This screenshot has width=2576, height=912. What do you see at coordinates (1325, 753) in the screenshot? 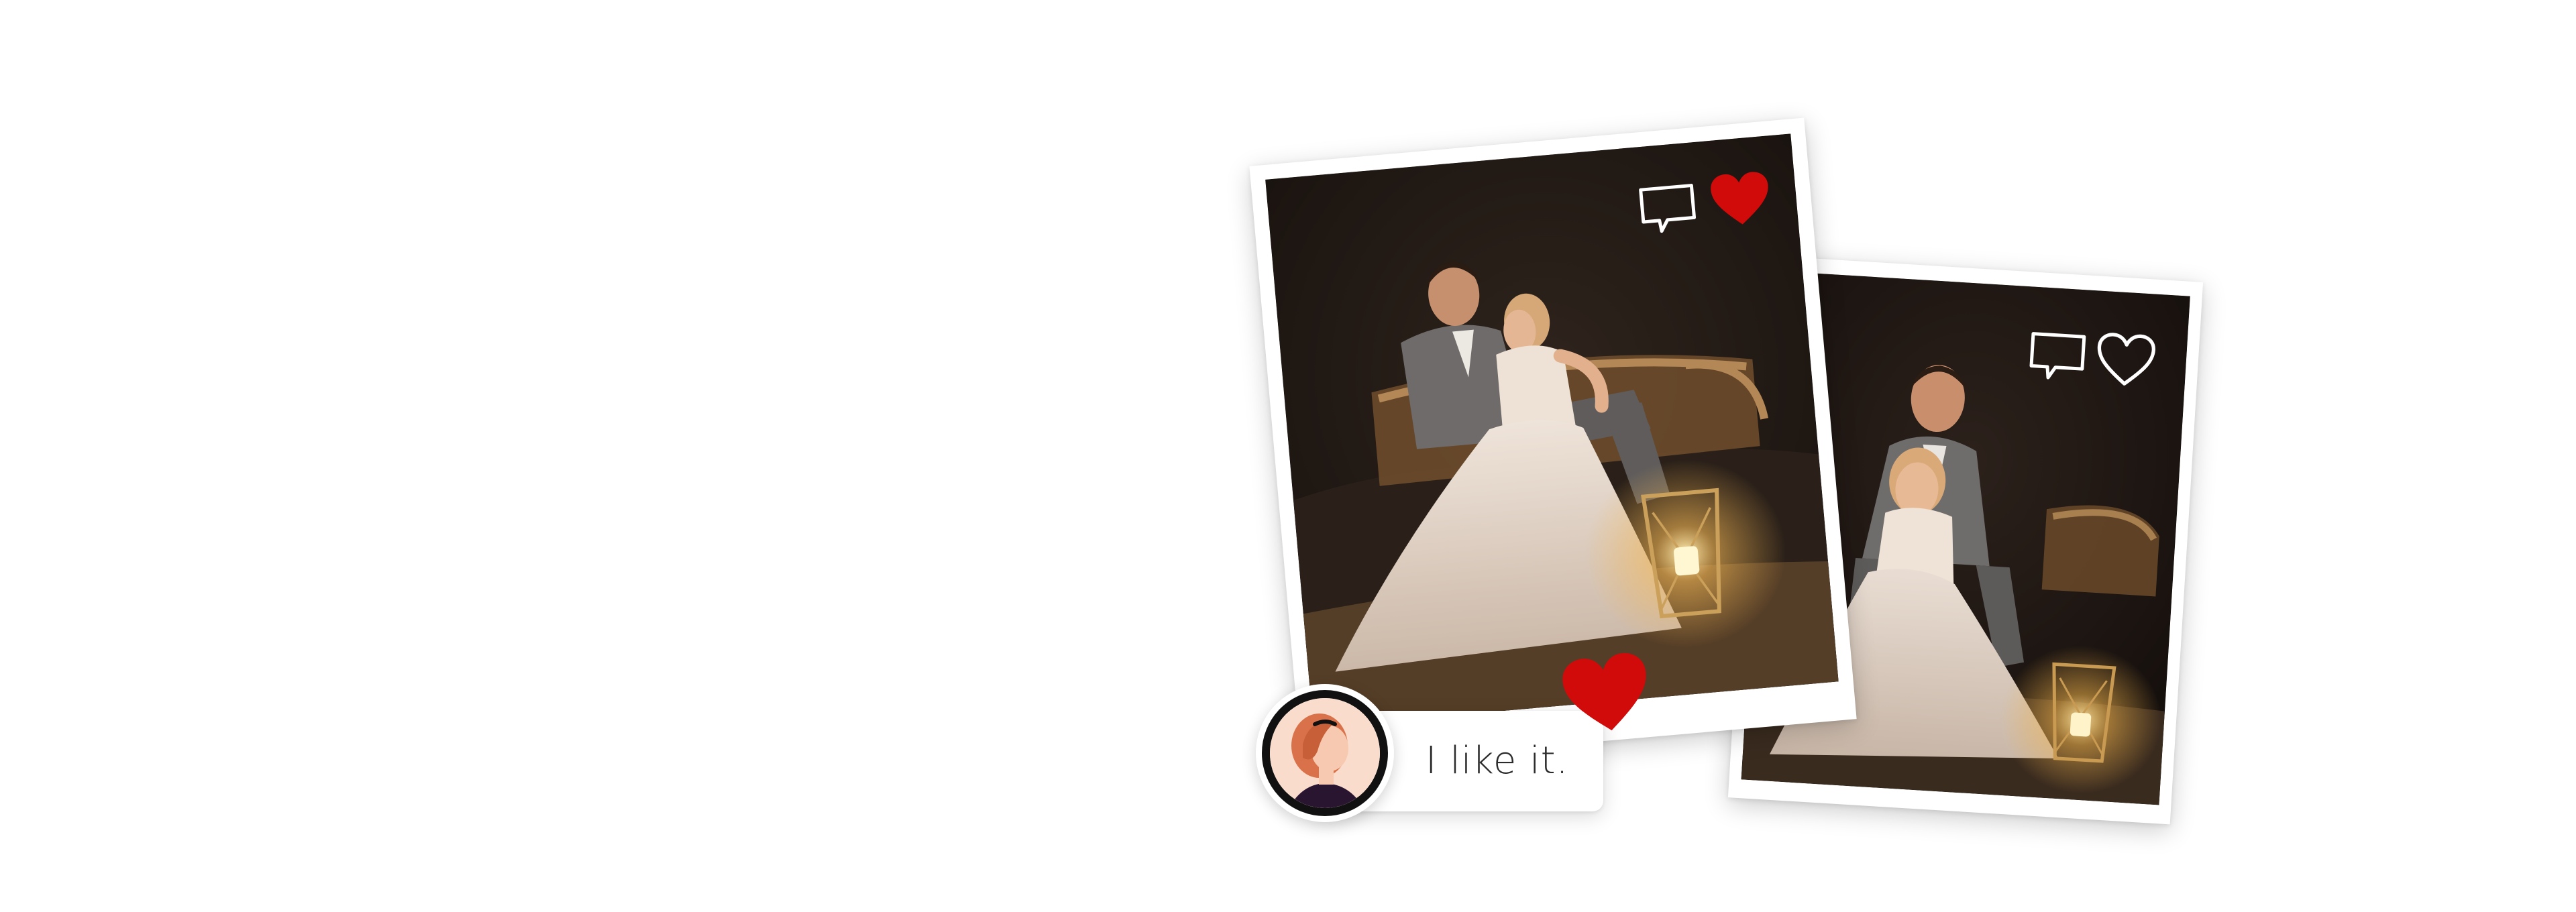
I see `user-avatar-icon` at bounding box center [1325, 753].